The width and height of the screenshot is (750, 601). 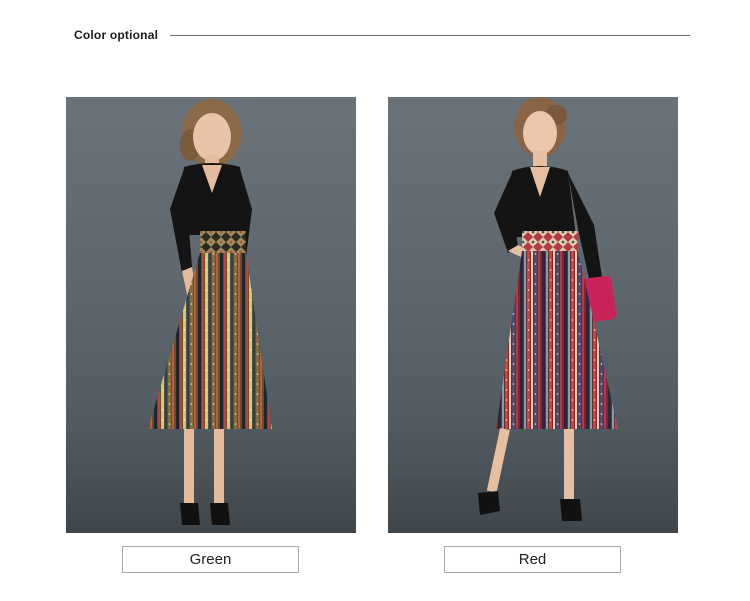 I want to click on color-option-green: Green, so click(x=210, y=559).